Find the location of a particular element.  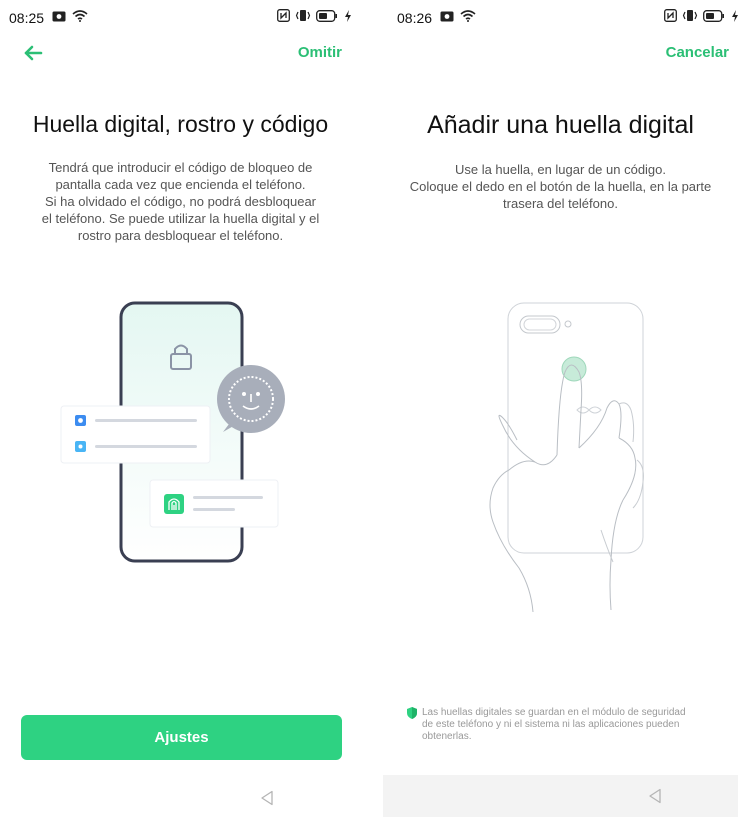

status-time: 08:25 is located at coordinates (27, 18).